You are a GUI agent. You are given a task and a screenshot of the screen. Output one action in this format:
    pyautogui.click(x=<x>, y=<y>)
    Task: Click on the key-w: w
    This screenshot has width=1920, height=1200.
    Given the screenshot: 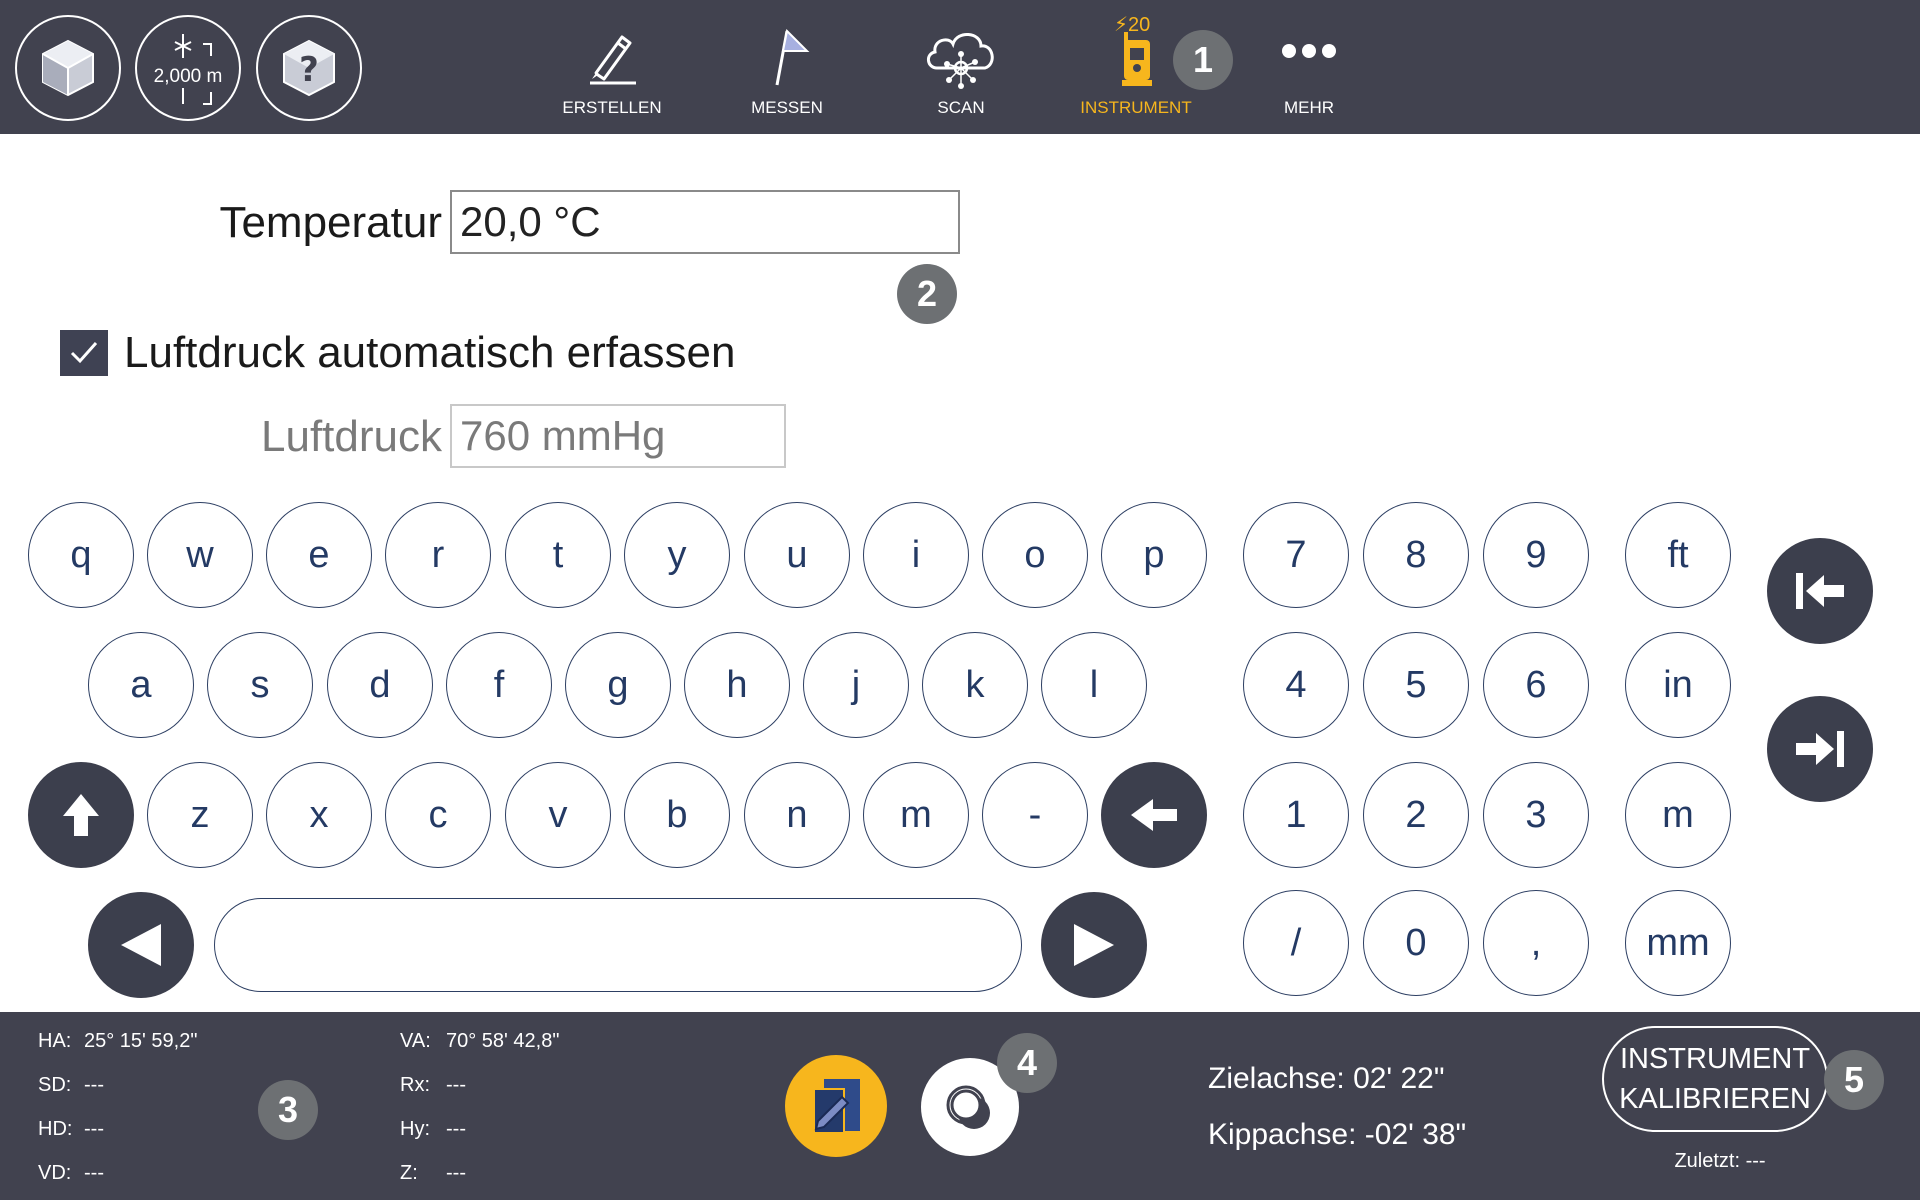 What is the action you would take?
    pyautogui.click(x=200, y=555)
    